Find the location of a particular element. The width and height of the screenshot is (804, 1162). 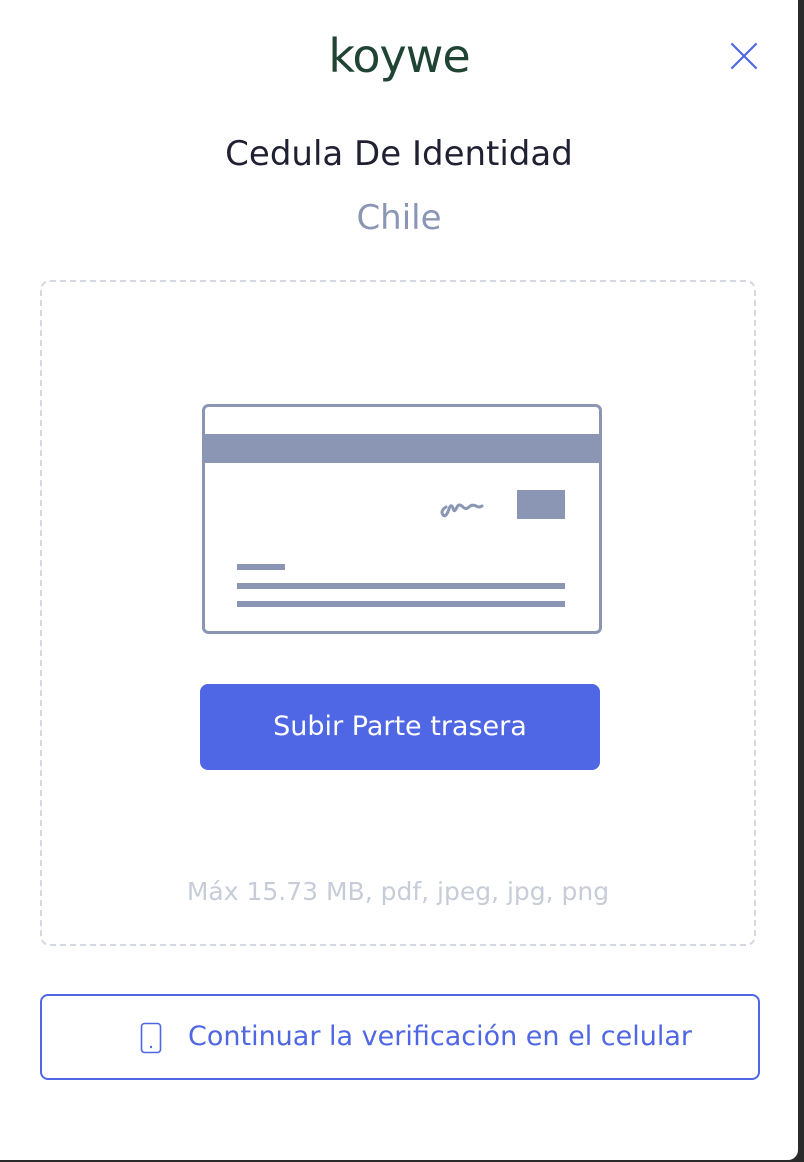

document-country: Chile is located at coordinates (399, 218).